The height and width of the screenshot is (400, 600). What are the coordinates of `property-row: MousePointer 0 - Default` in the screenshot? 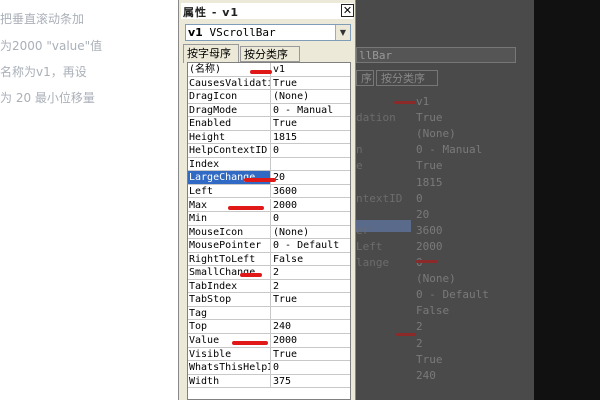 It's located at (269, 246).